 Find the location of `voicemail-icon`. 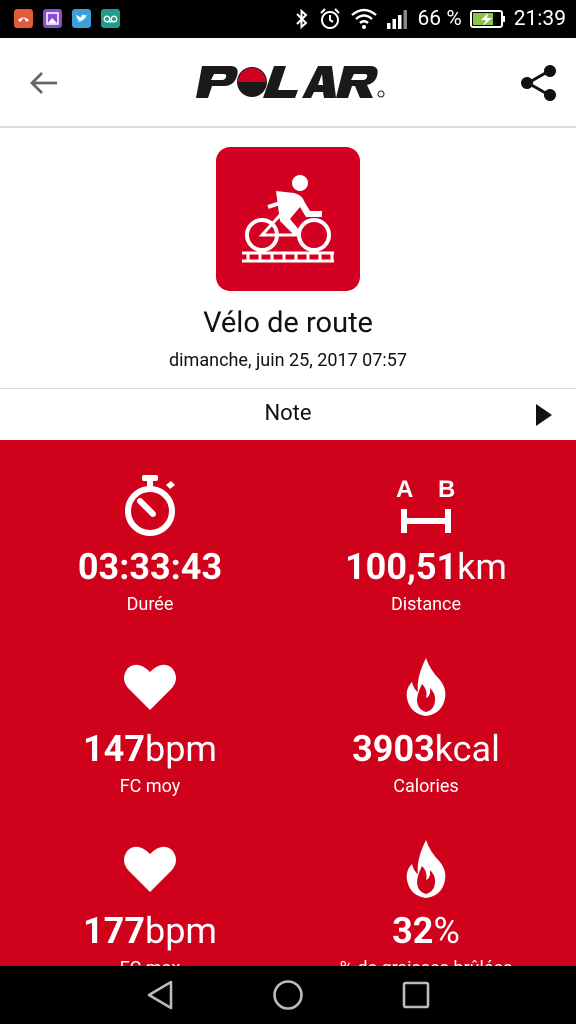

voicemail-icon is located at coordinates (110, 18).